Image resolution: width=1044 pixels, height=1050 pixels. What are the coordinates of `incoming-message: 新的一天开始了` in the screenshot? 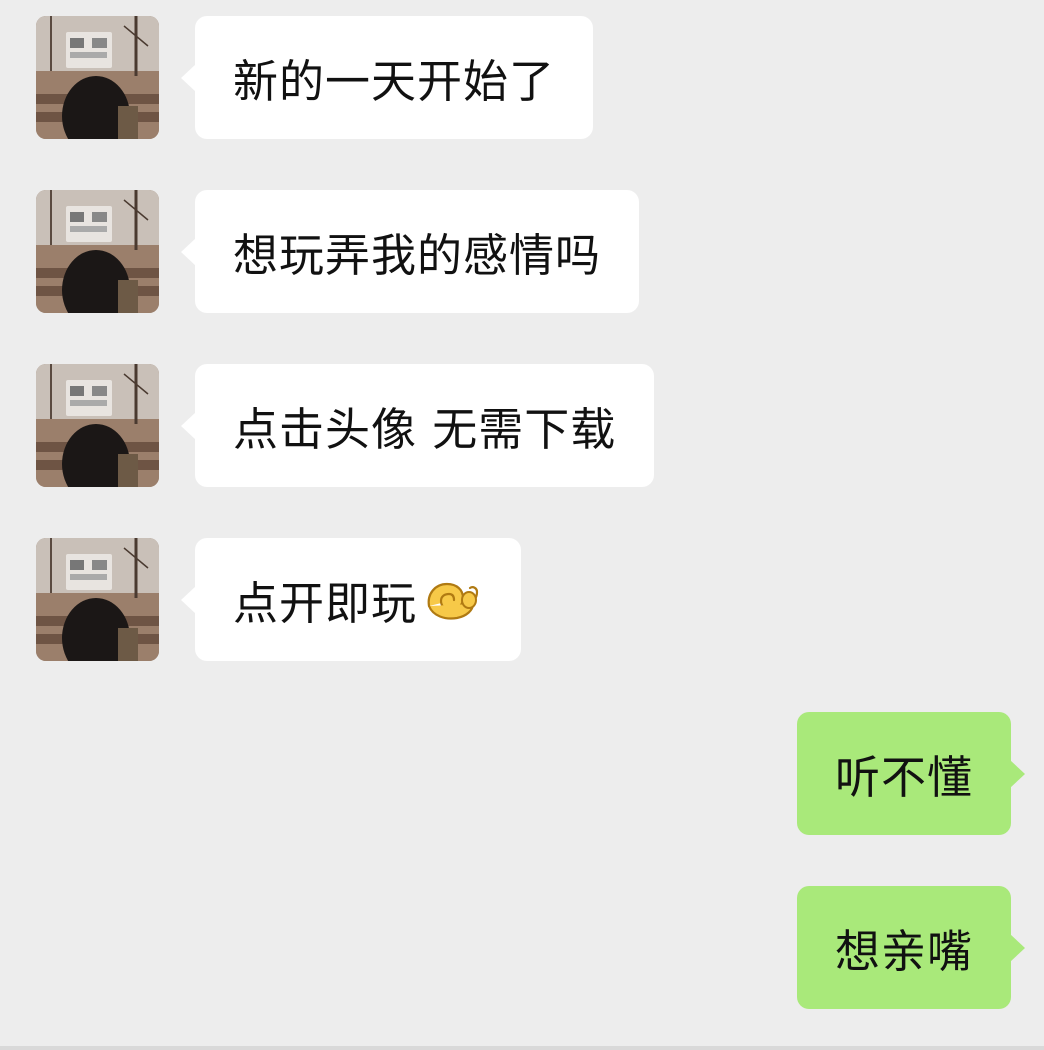 It's located at (315, 77).